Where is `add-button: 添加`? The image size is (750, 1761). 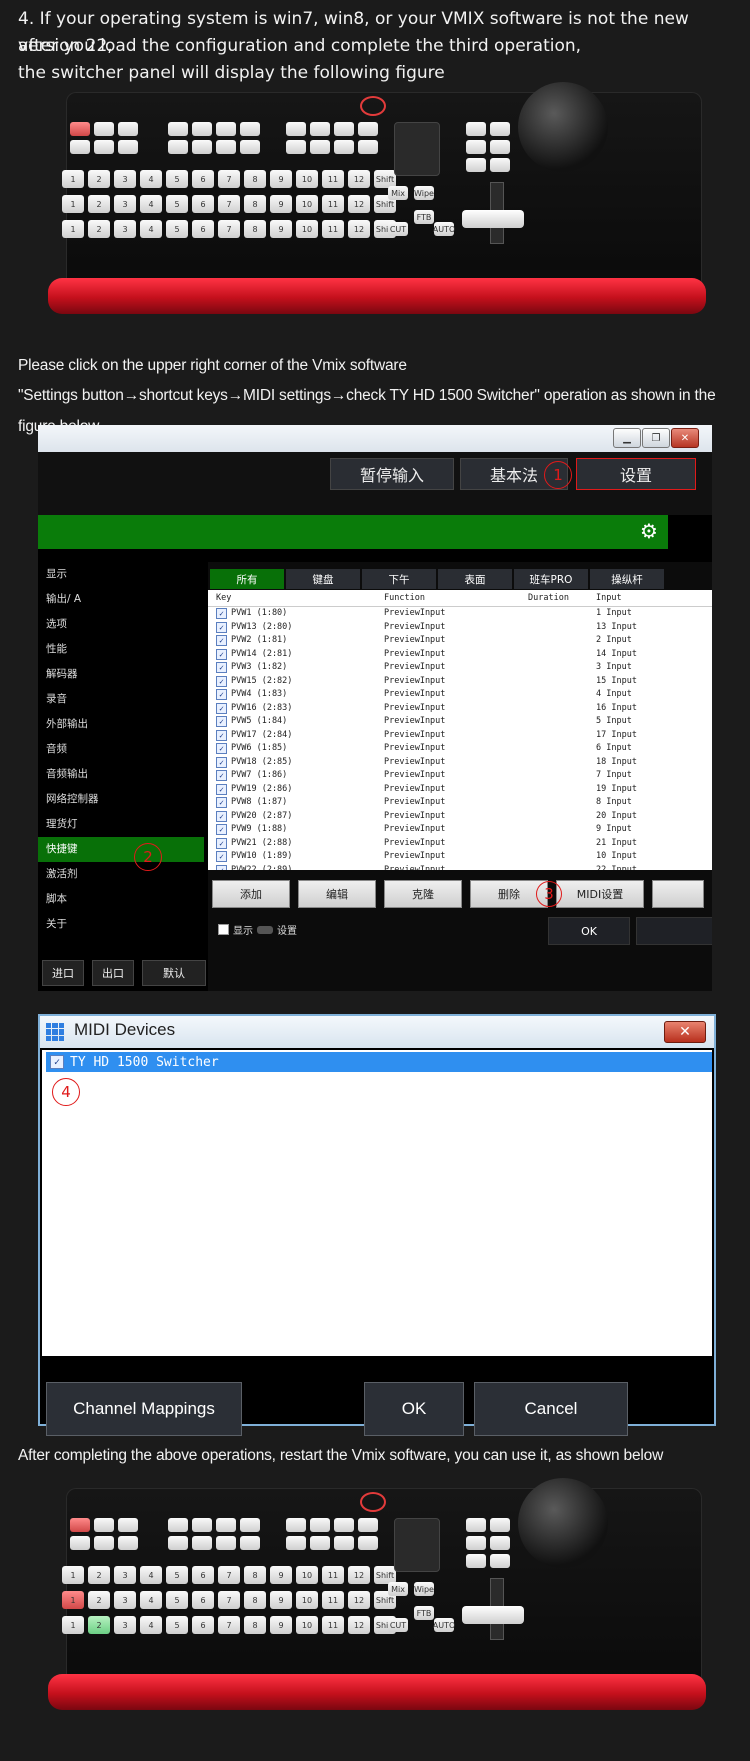 add-button: 添加 is located at coordinates (251, 894).